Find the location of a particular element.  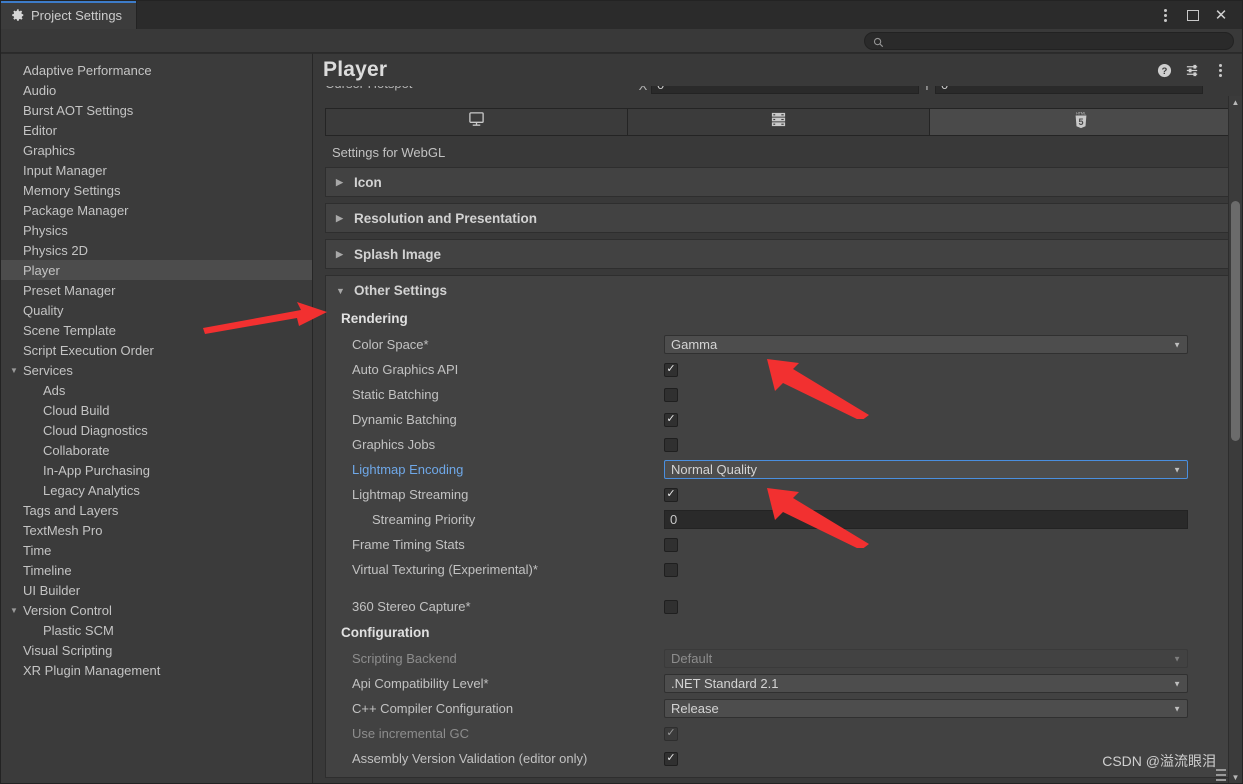

sidebar-item-package-manager: Package Manager is located at coordinates (156, 210).